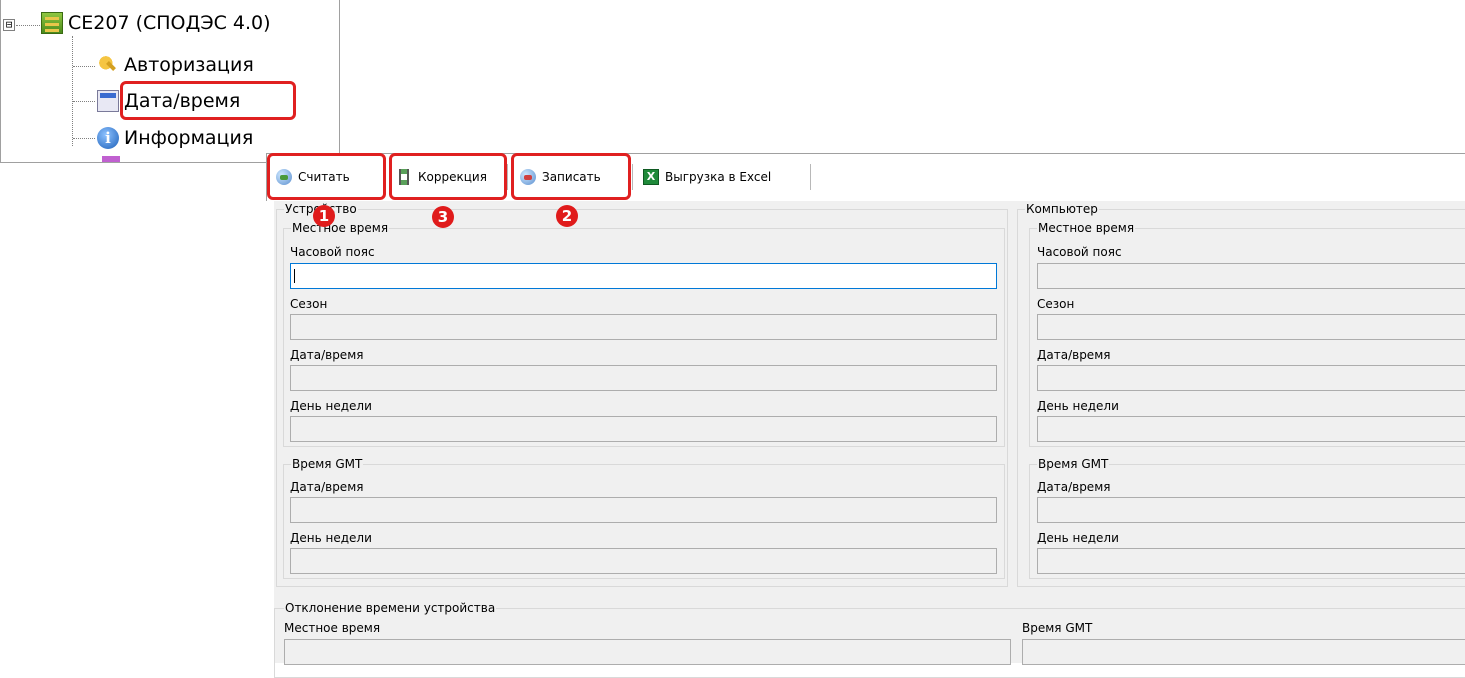 The image size is (1465, 678). What do you see at coordinates (52, 23) in the screenshot?
I see `meter-icon` at bounding box center [52, 23].